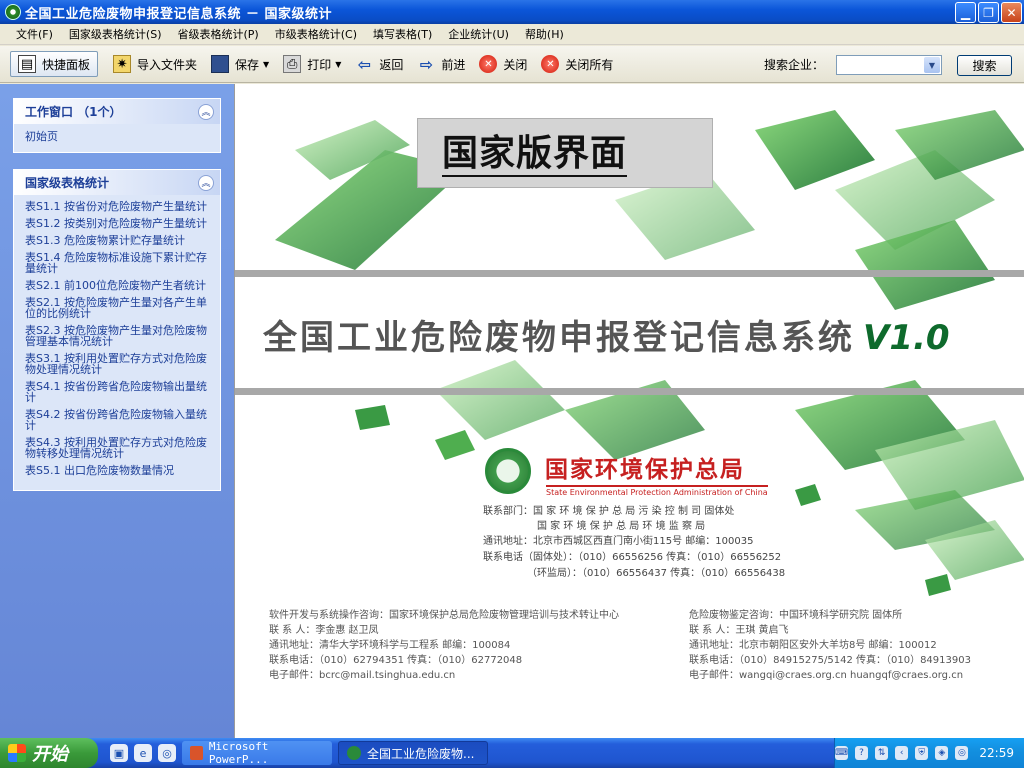  Describe the element at coordinates (117, 285) in the screenshot. I see `report-link-s2-1: 表S2.1 前100位危险废物产生者统计` at that location.